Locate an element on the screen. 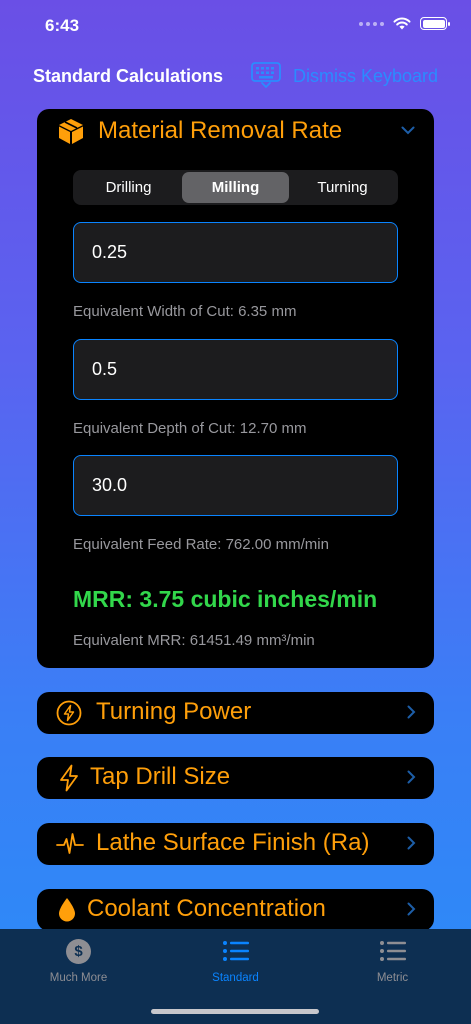  status-time: 6:43 is located at coordinates (62, 25).